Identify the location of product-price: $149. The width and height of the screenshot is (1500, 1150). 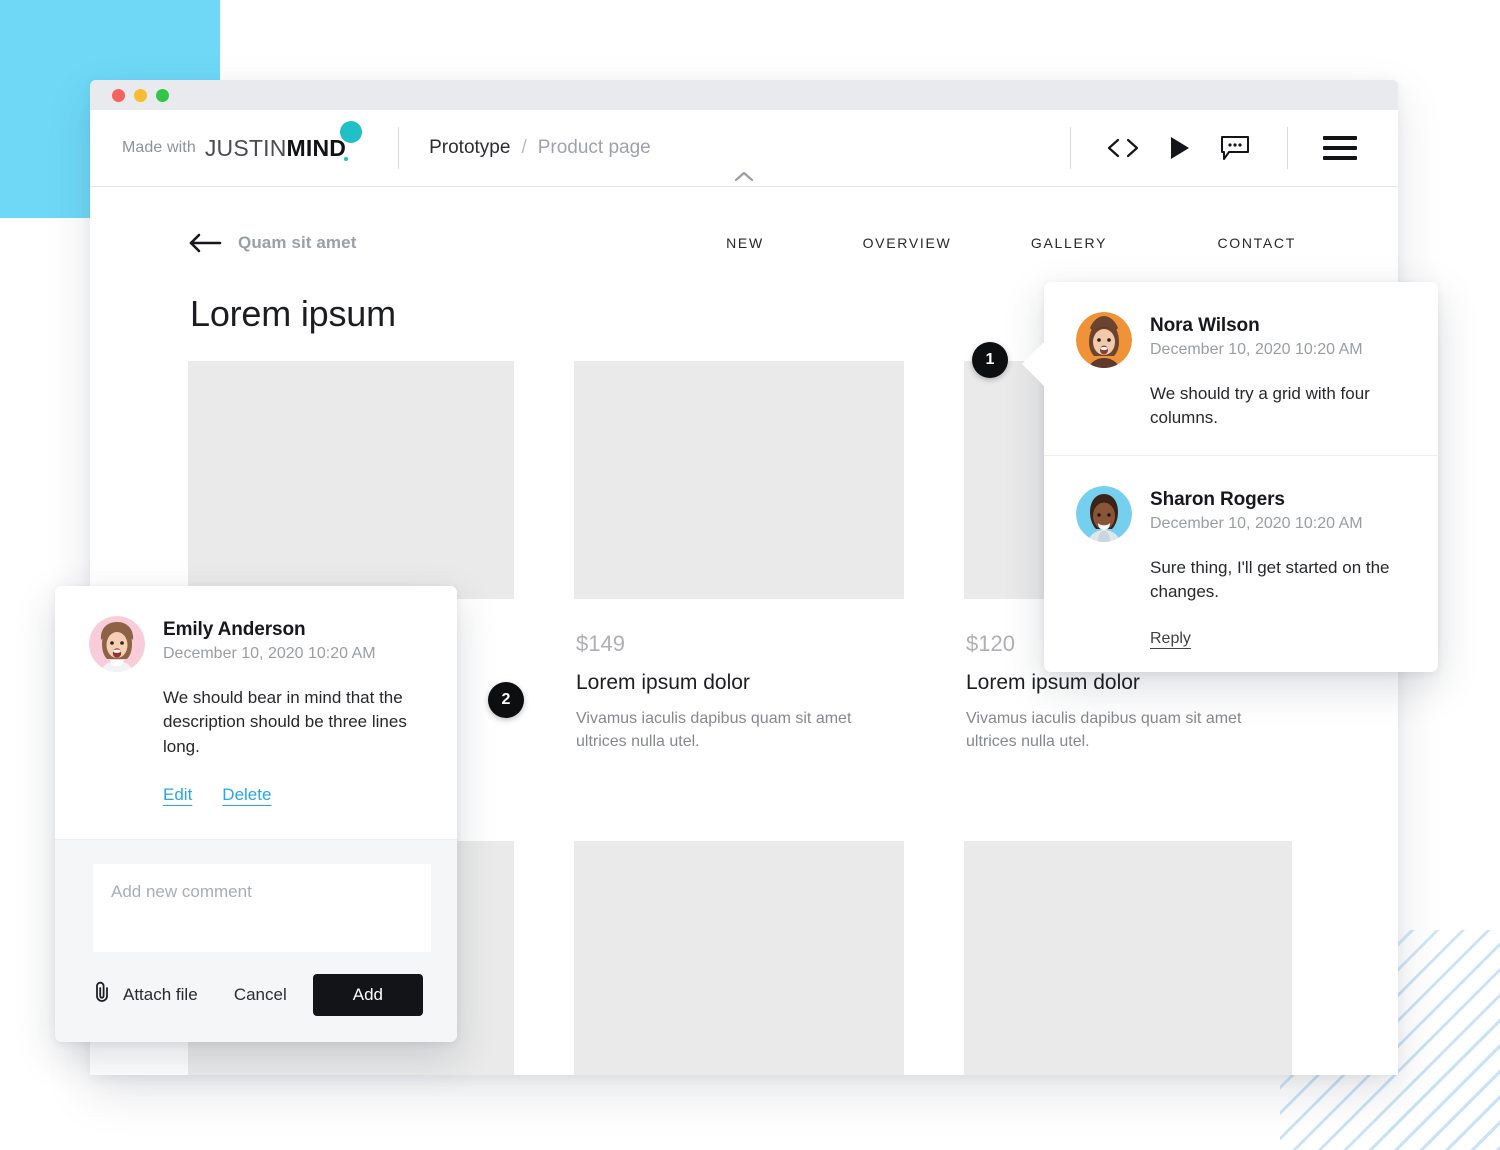
(600, 643).